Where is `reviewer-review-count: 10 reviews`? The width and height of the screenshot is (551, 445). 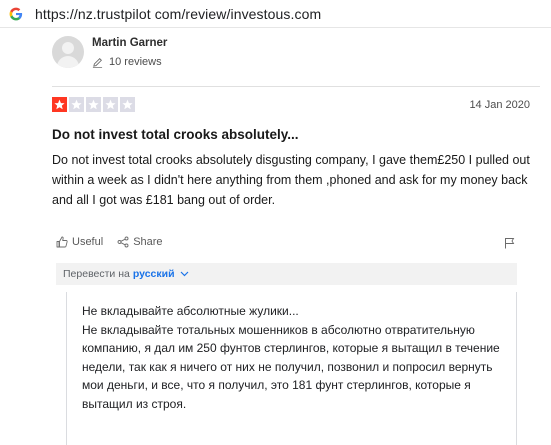 reviewer-review-count: 10 reviews is located at coordinates (129, 62).